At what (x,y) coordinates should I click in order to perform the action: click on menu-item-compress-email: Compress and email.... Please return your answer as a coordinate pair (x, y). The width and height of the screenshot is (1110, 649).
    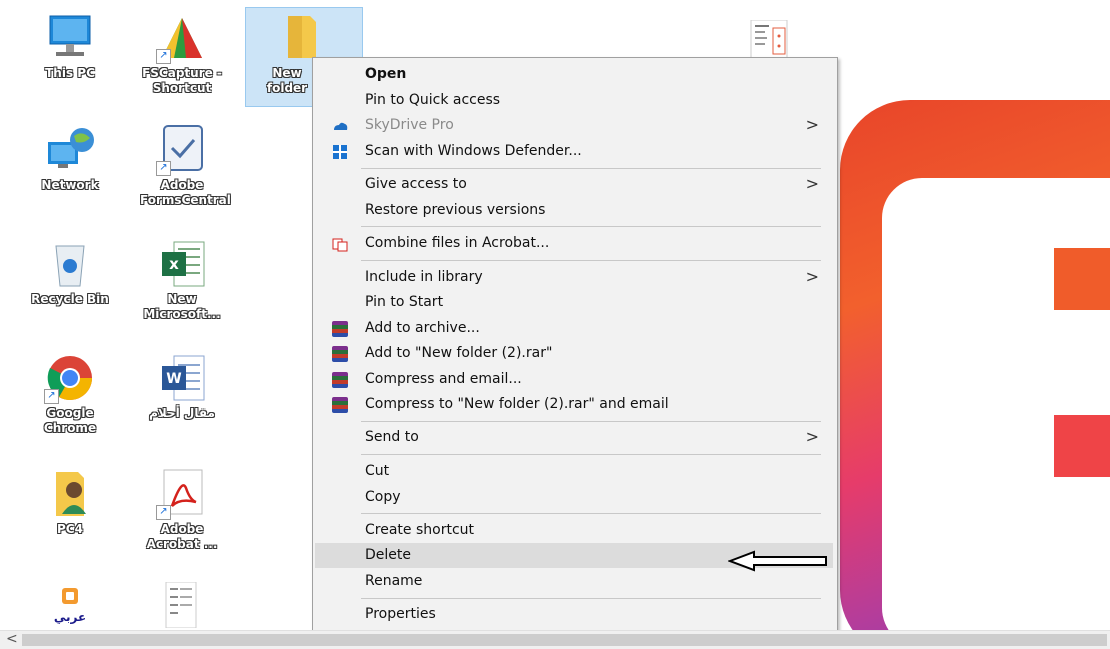
    Looking at the image, I should click on (574, 379).